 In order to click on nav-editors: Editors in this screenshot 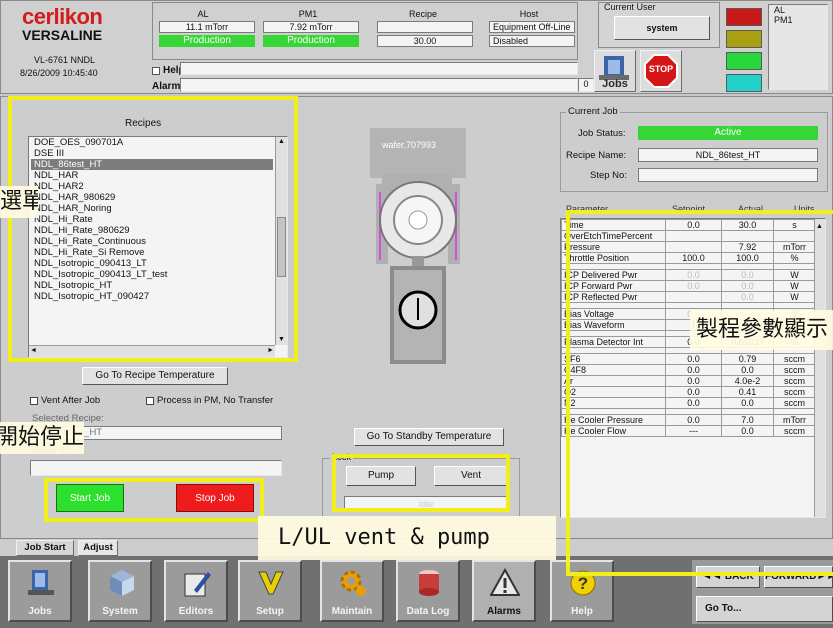, I will do `click(196, 591)`.